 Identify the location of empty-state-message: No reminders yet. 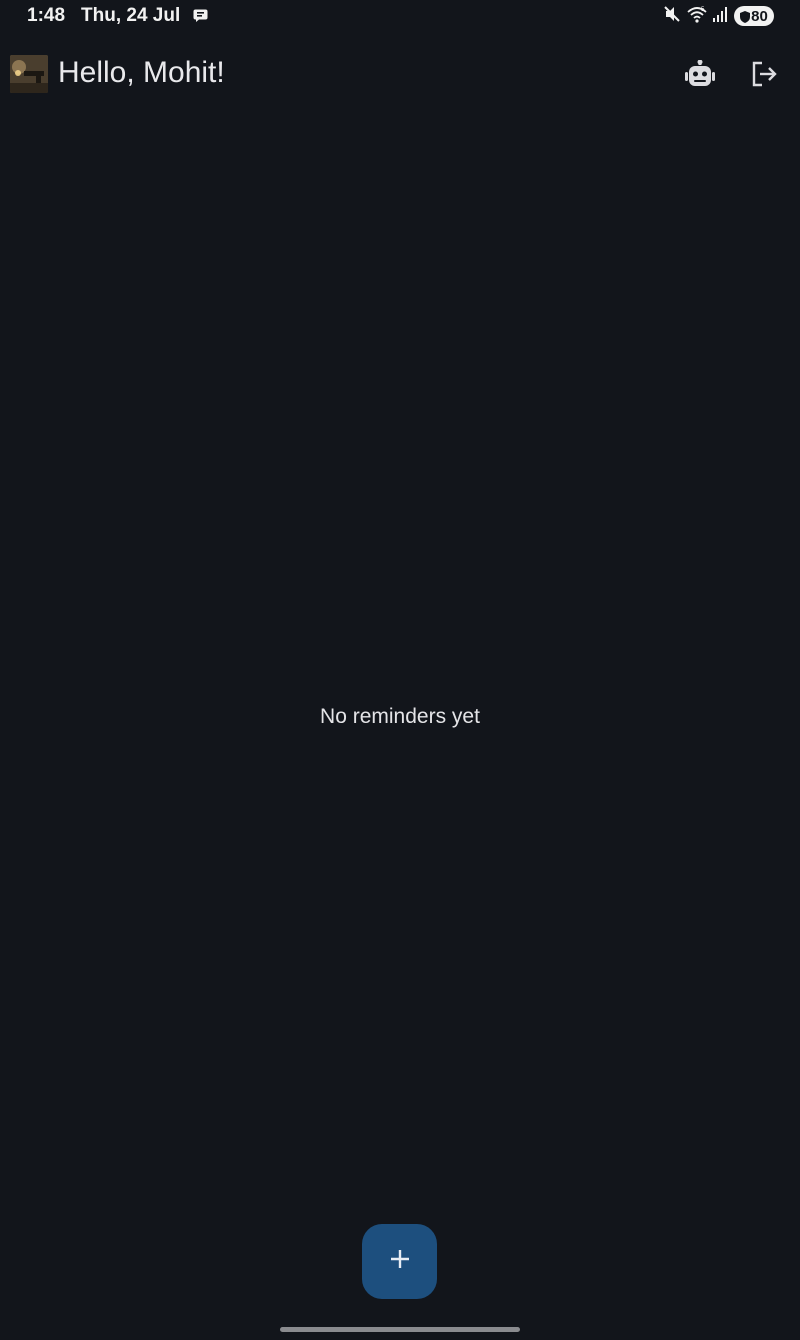
(400, 716).